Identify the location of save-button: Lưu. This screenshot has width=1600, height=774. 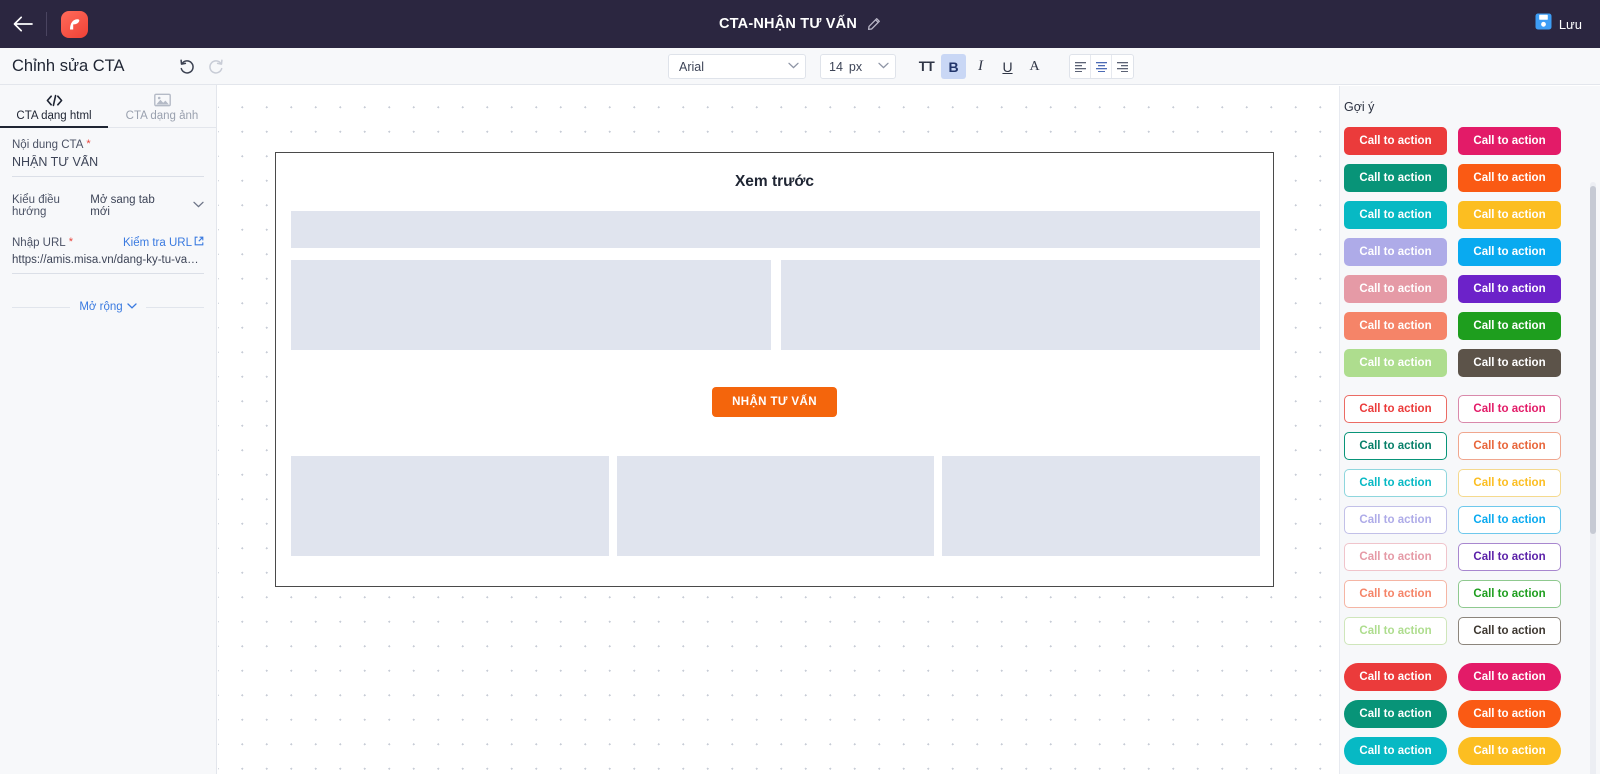
(1558, 24).